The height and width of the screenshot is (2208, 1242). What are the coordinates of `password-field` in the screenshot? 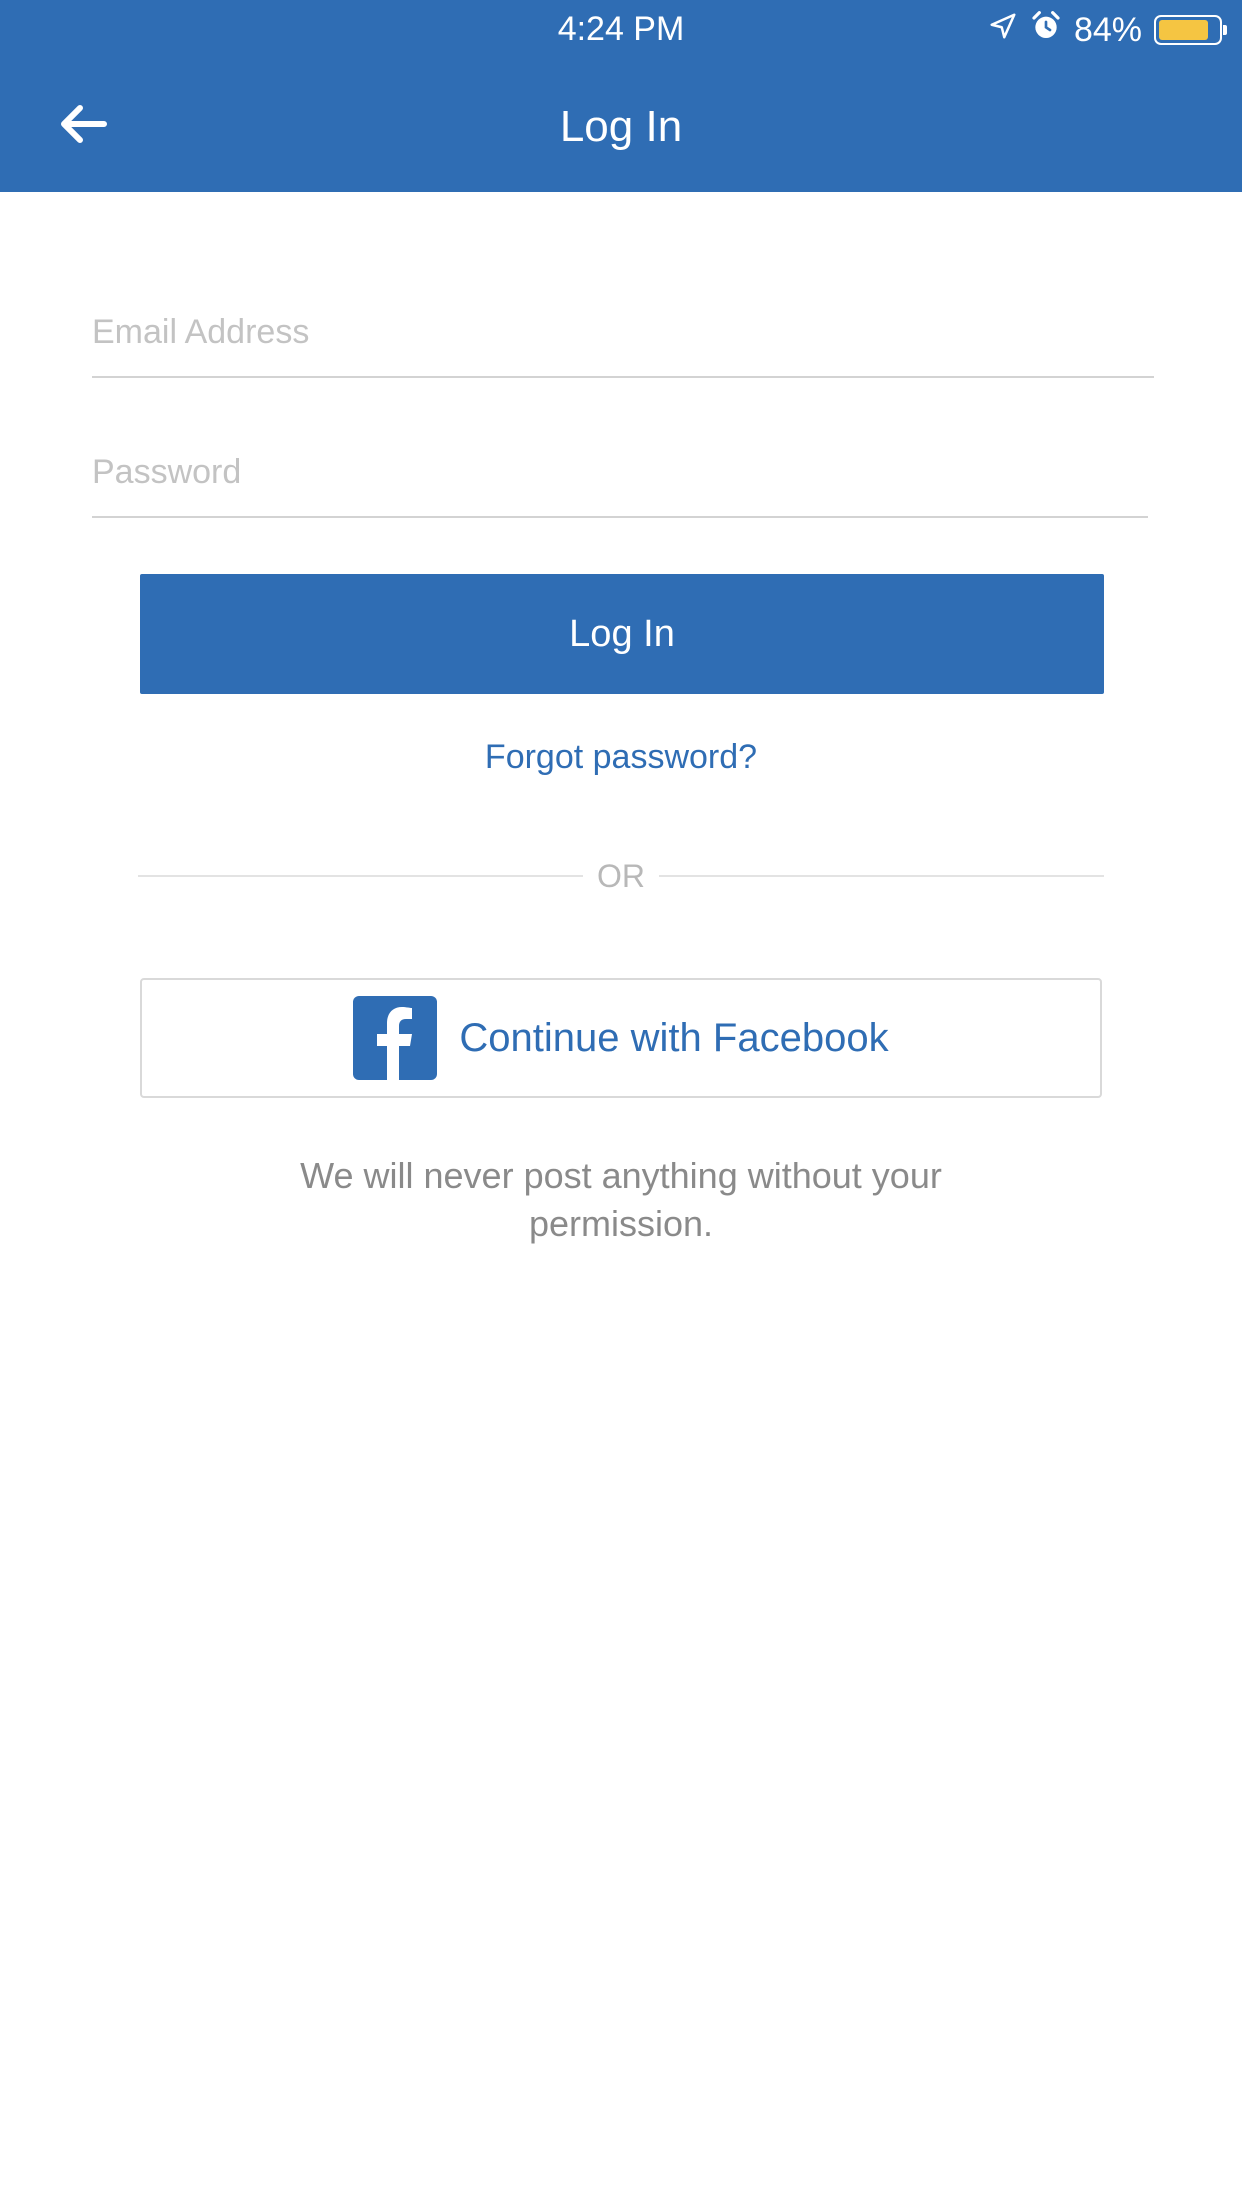 It's located at (620, 482).